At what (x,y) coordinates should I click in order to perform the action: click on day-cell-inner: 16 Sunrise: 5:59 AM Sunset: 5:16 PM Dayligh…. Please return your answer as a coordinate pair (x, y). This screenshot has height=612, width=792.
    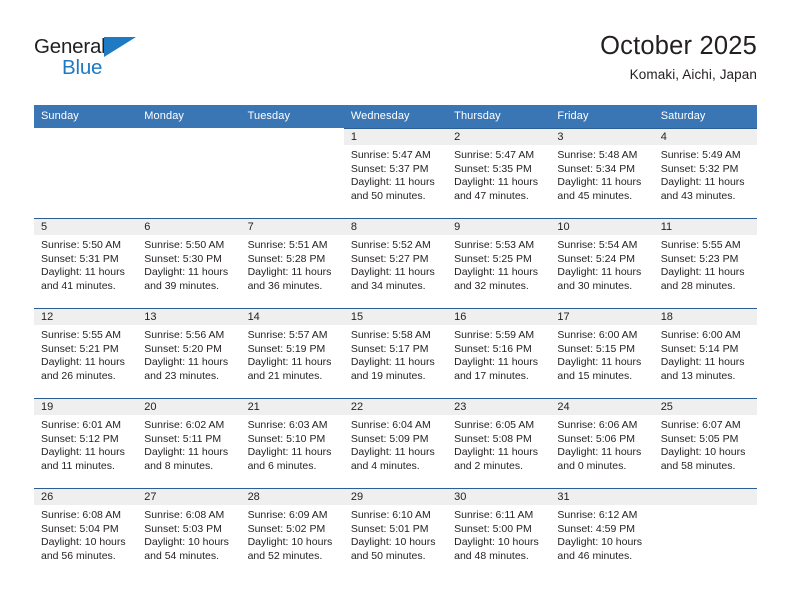
    Looking at the image, I should click on (499, 353).